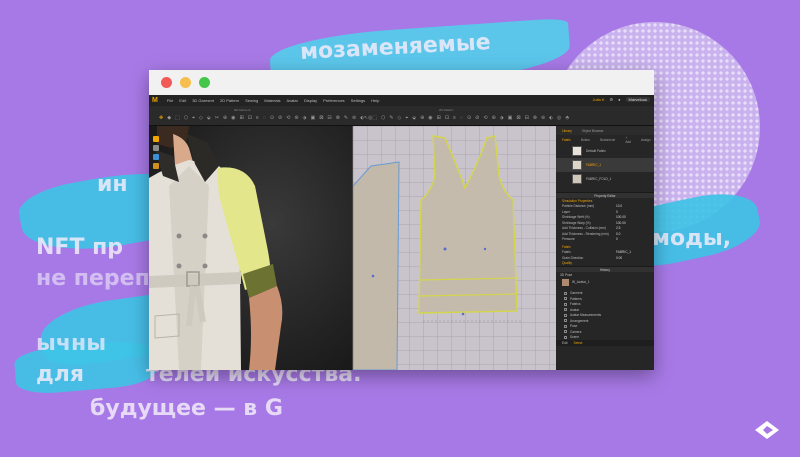 Image resolution: width=800 pixels, height=457 pixels. I want to click on tool-2d-icon: ▣, so click(510, 118).